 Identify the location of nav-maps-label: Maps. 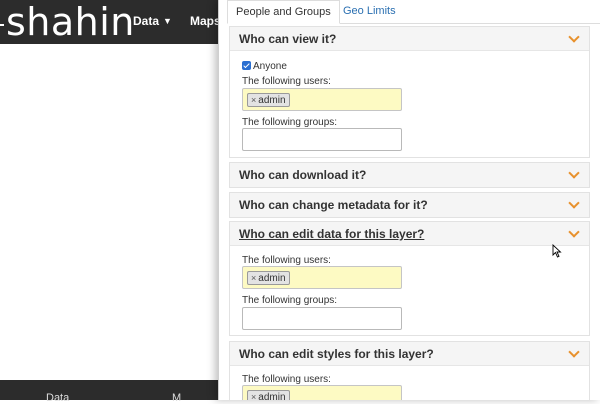
(205, 21).